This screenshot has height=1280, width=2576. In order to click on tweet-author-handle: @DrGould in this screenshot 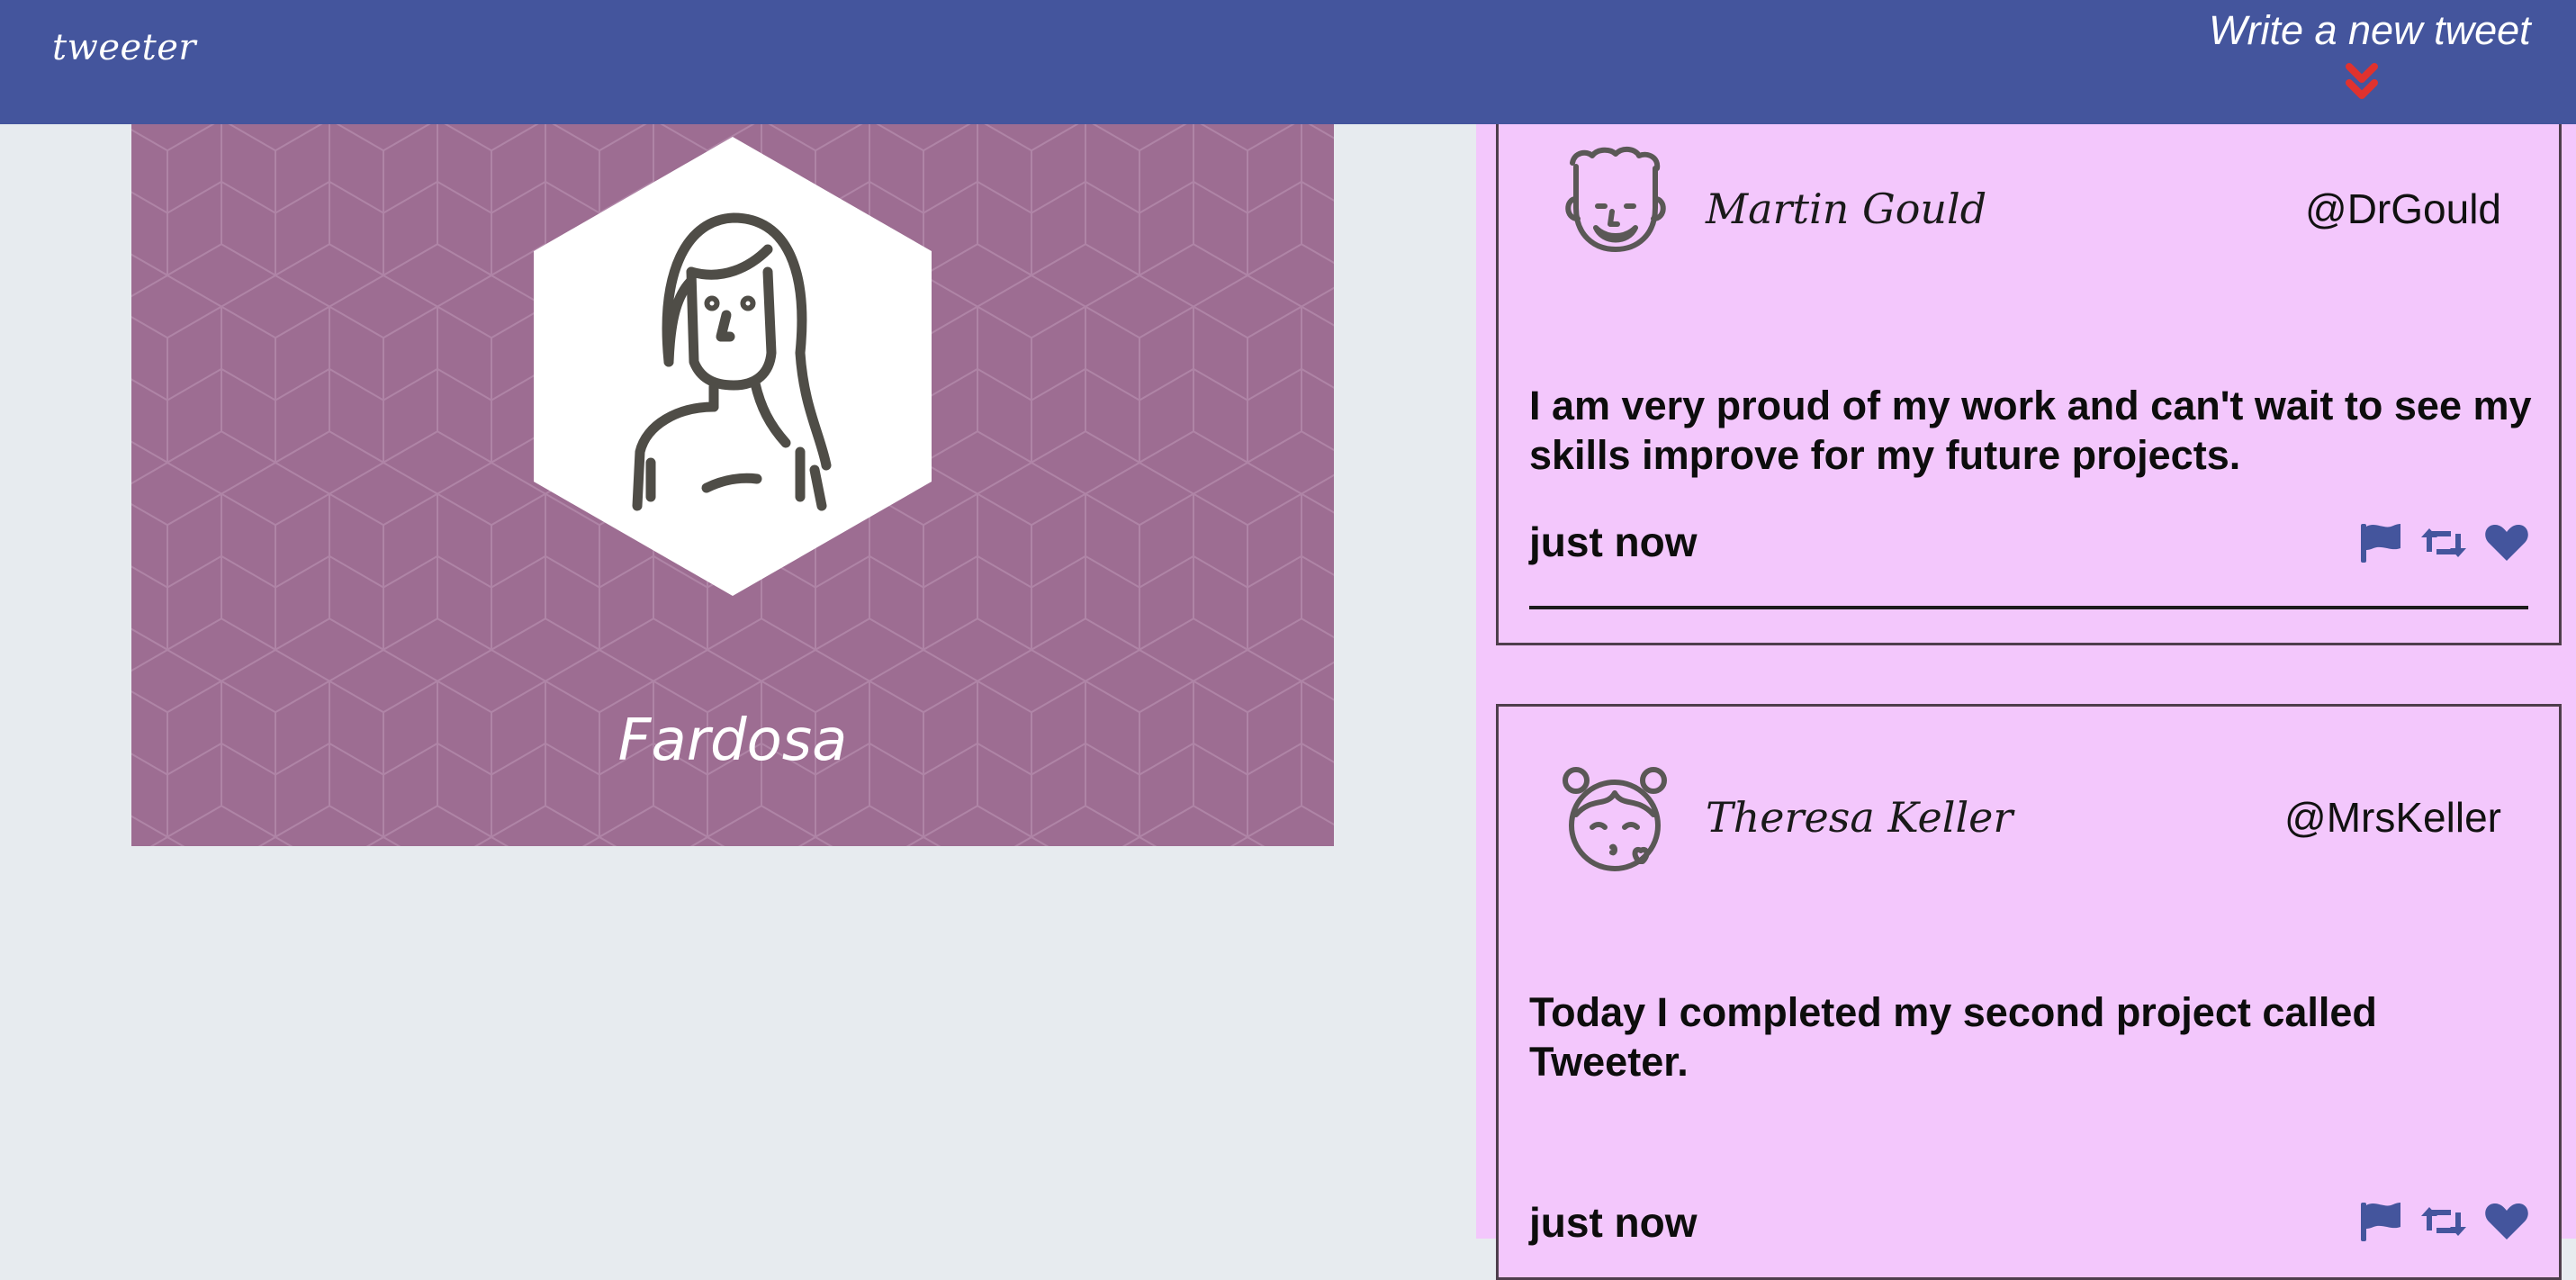, I will do `click(2403, 208)`.